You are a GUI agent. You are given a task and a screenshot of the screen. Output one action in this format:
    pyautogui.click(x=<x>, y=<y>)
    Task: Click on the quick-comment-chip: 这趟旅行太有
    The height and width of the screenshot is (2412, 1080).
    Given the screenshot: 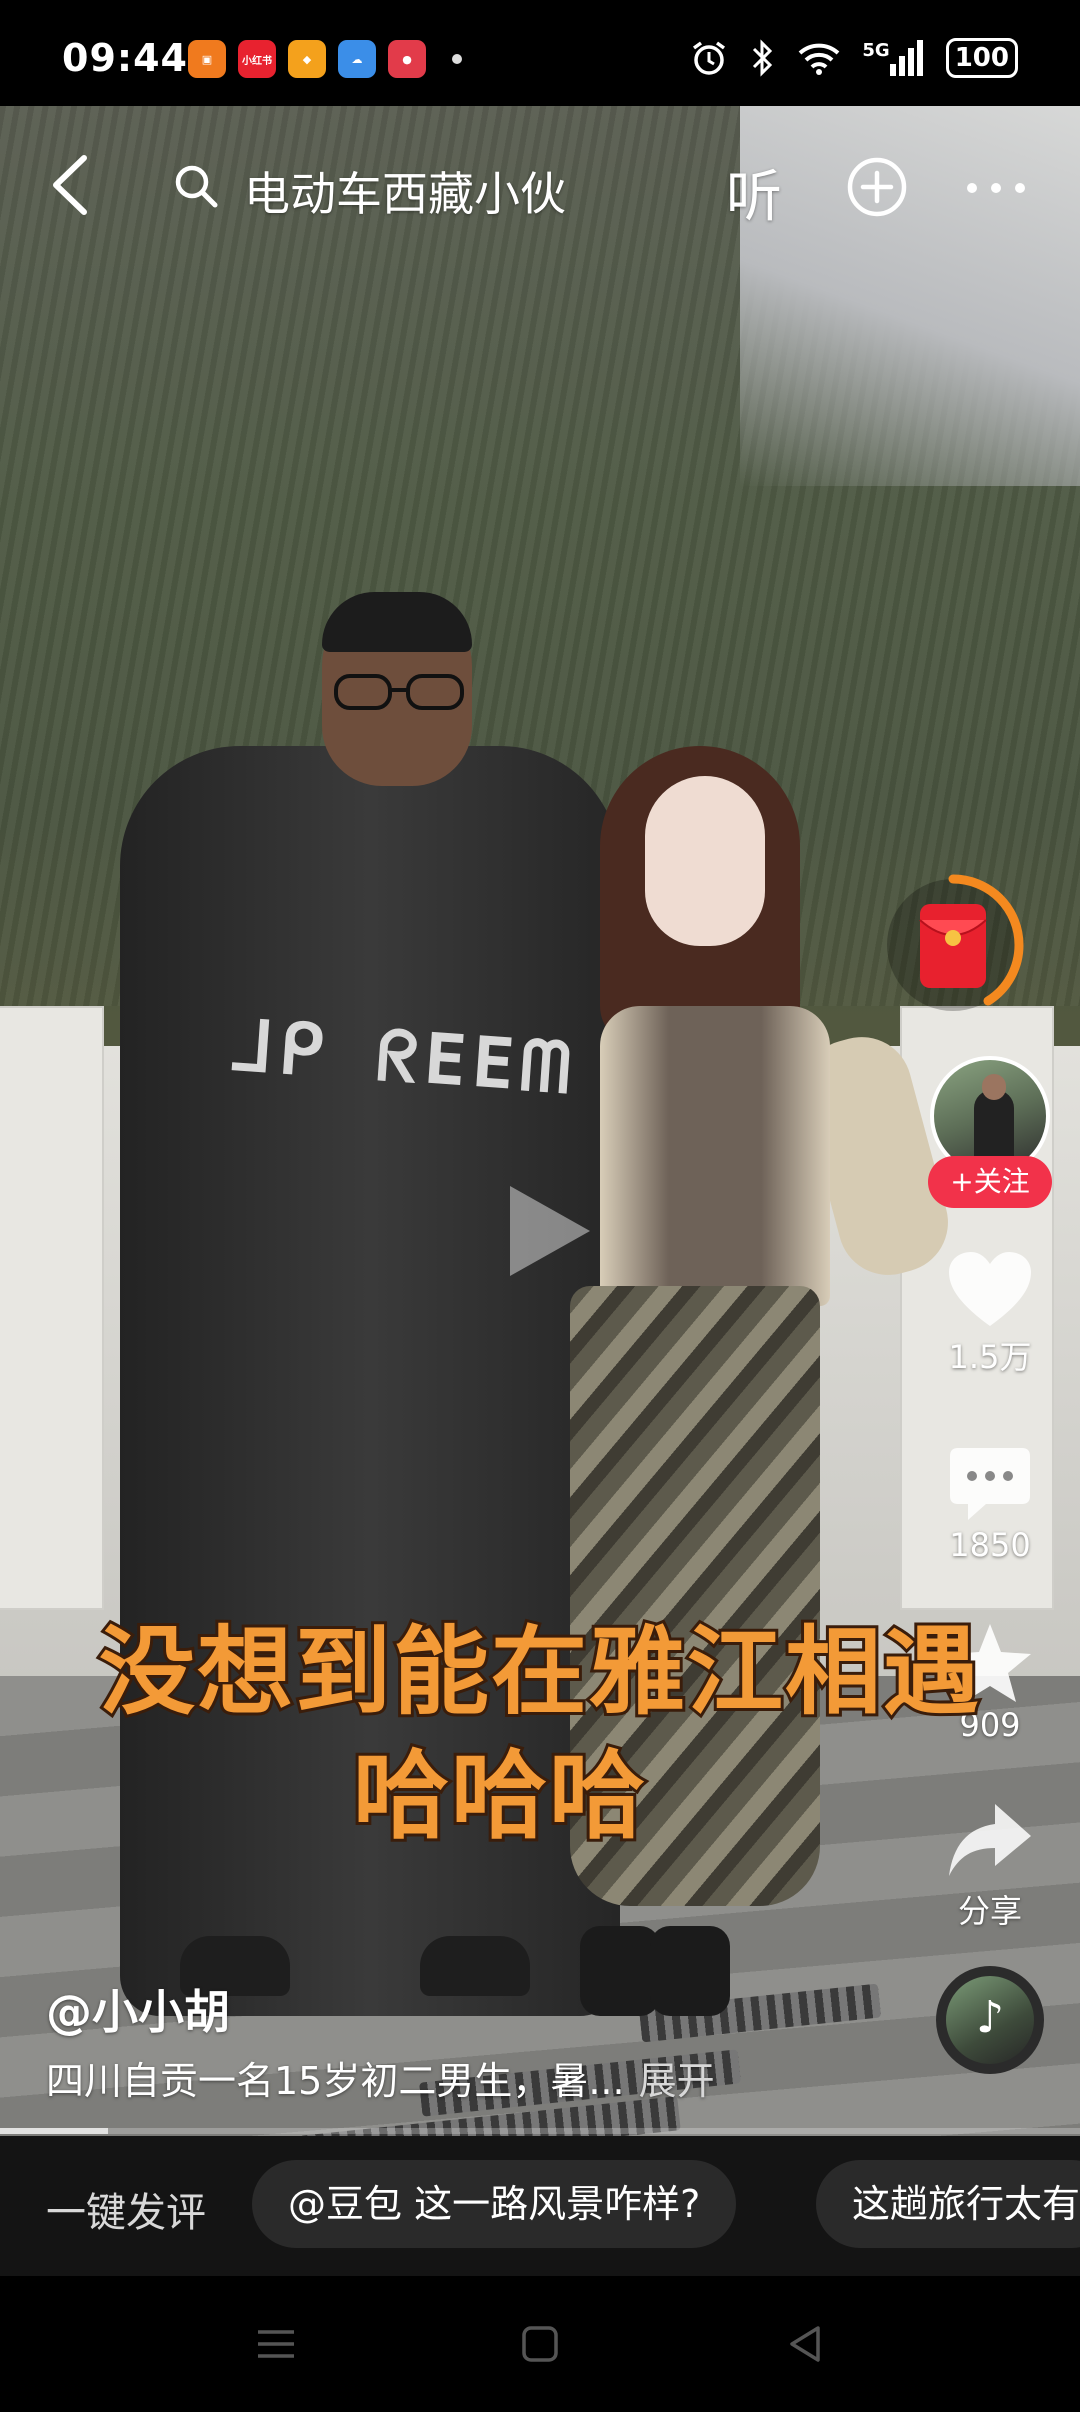 What is the action you would take?
    pyautogui.click(x=948, y=2204)
    